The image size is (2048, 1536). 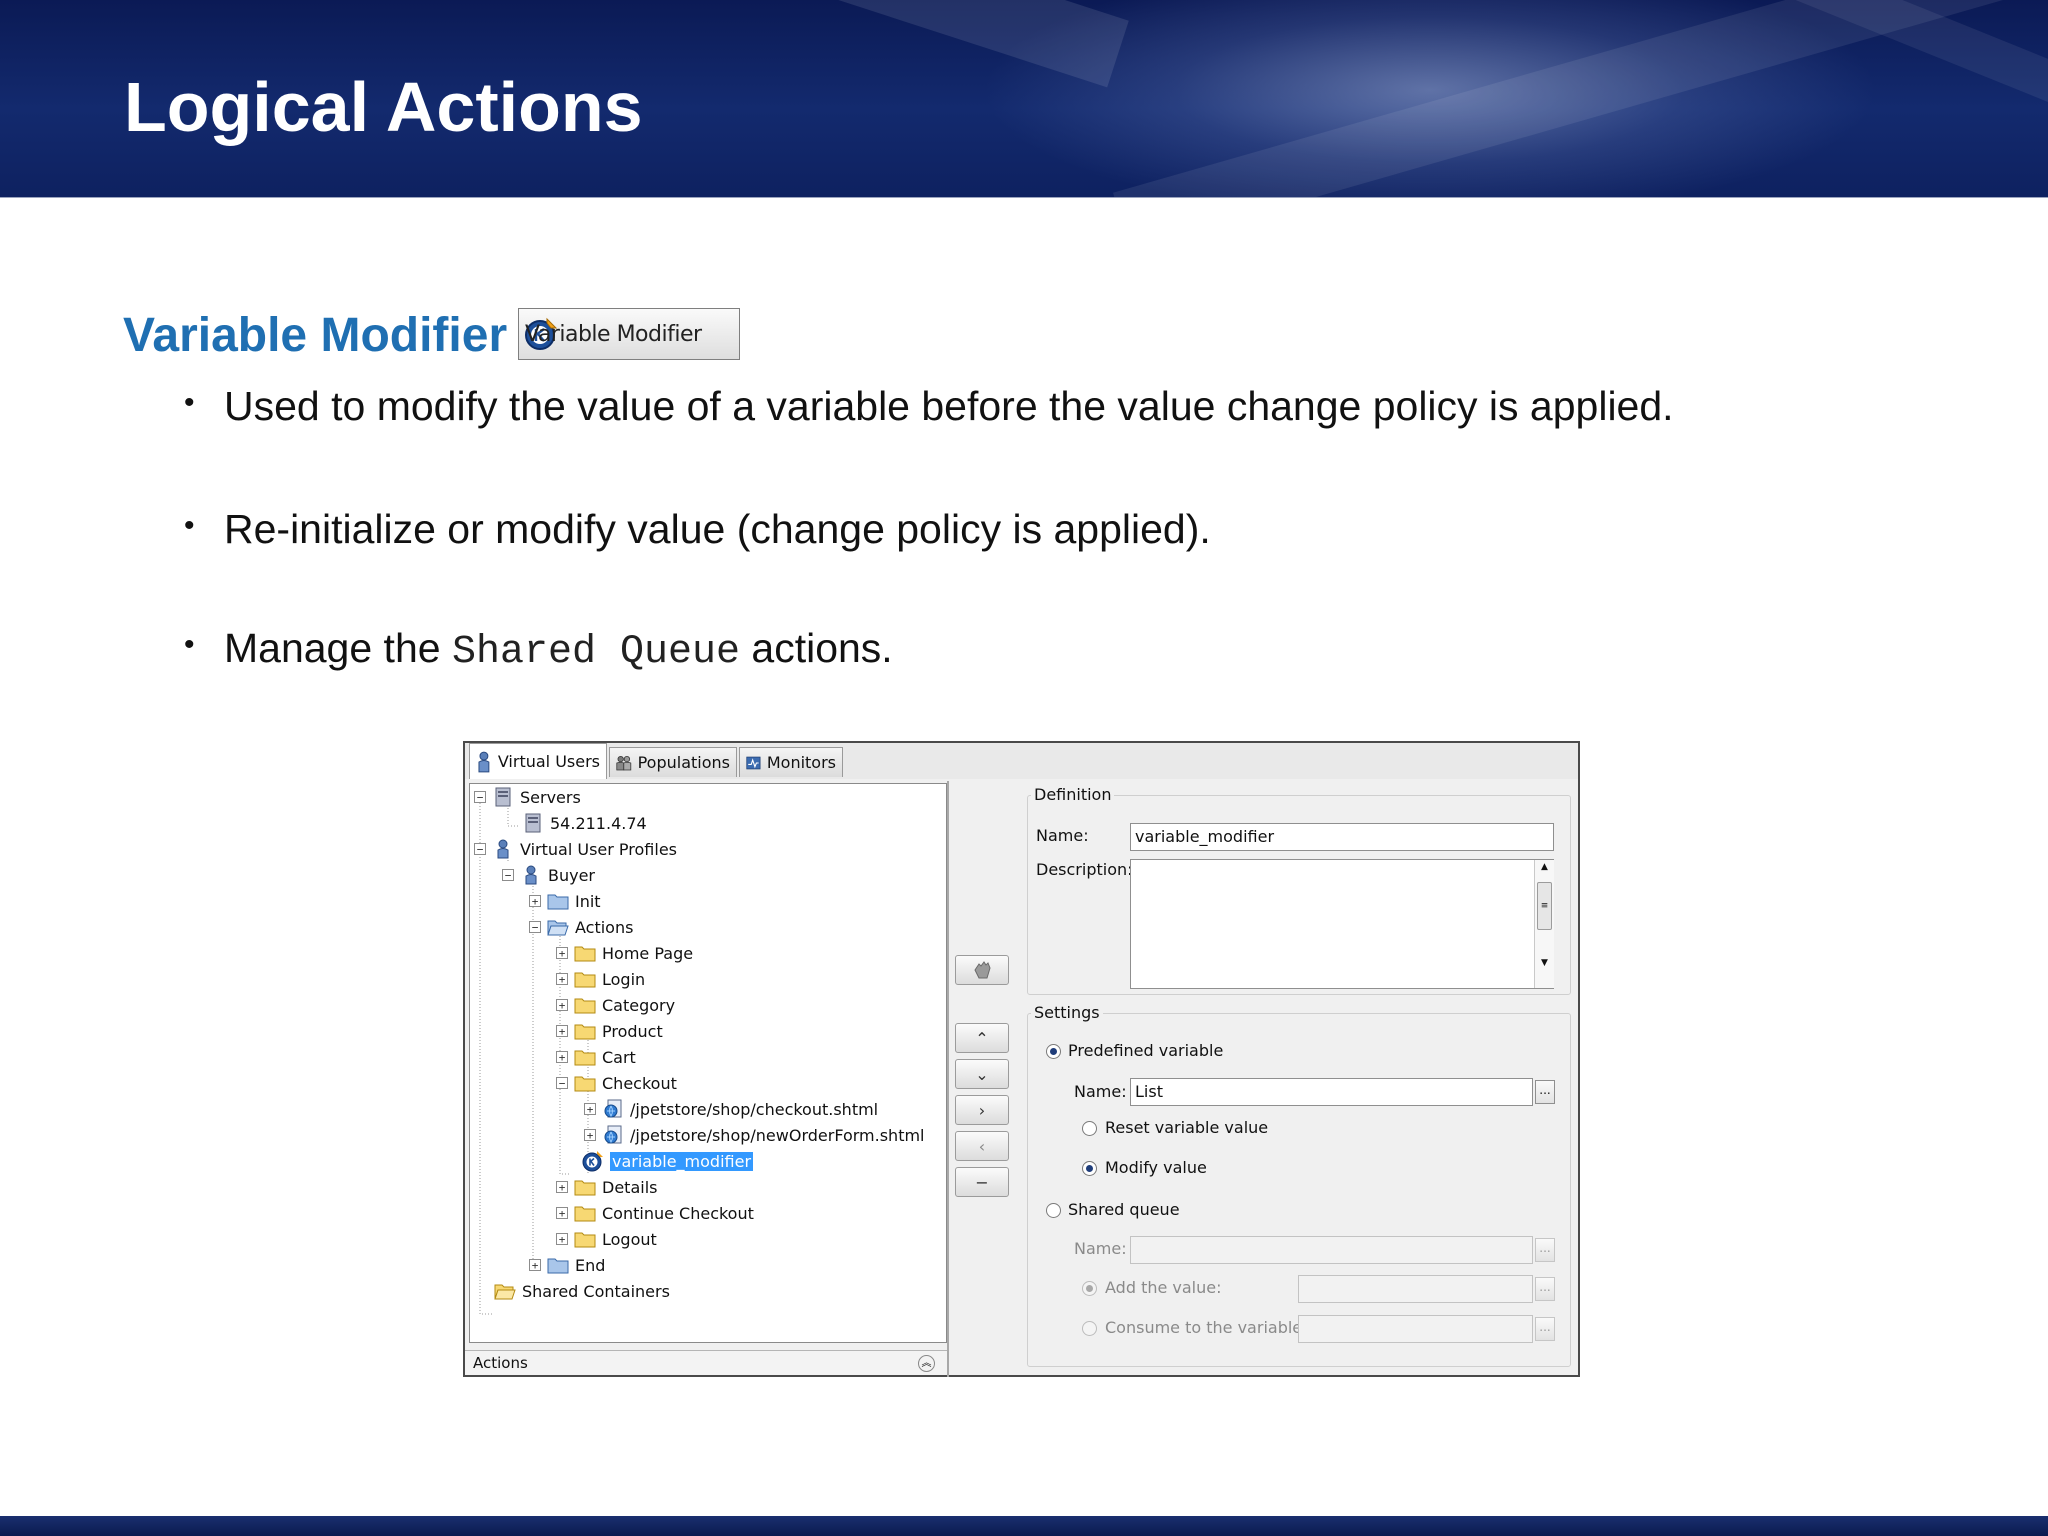 What do you see at coordinates (982, 1110) in the screenshot?
I see `move-right-button: ›` at bounding box center [982, 1110].